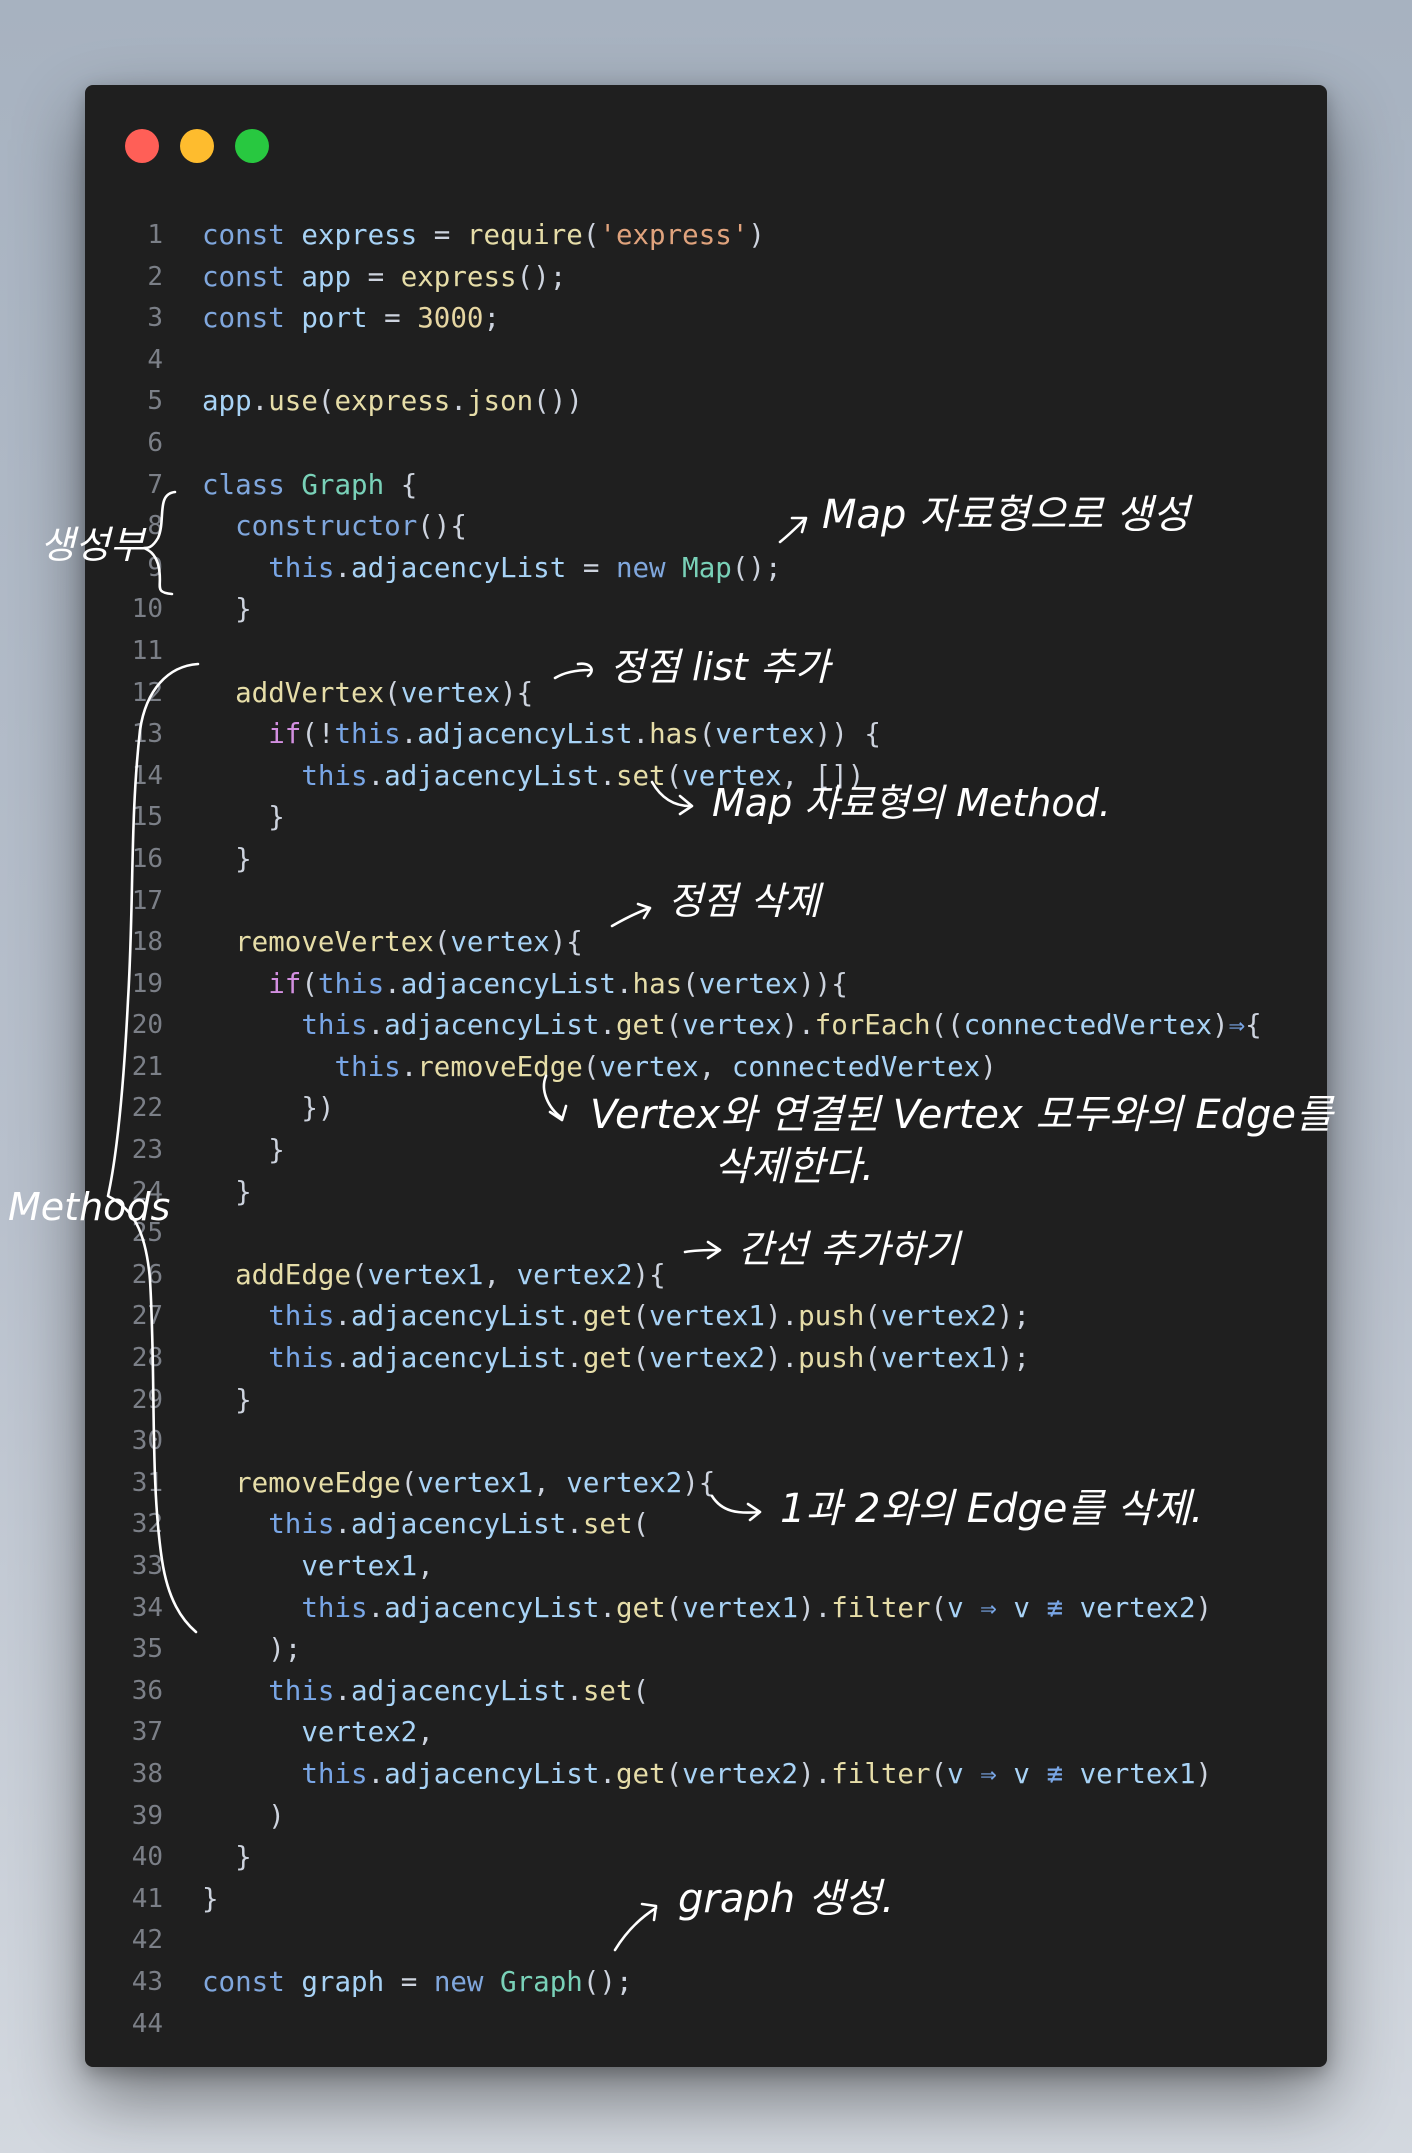  What do you see at coordinates (159, 543) in the screenshot?
I see `constructor-brace` at bounding box center [159, 543].